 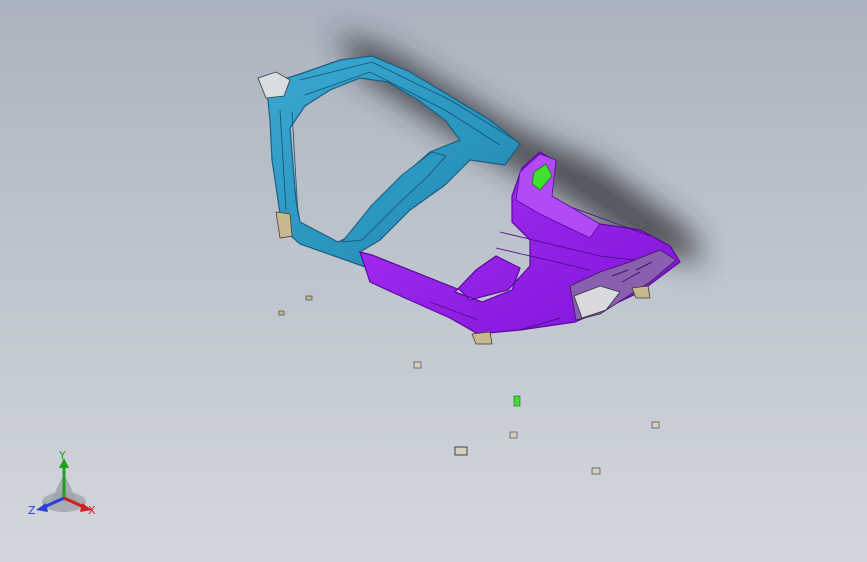 What do you see at coordinates (32, 510) in the screenshot?
I see `z-axis-label: Z` at bounding box center [32, 510].